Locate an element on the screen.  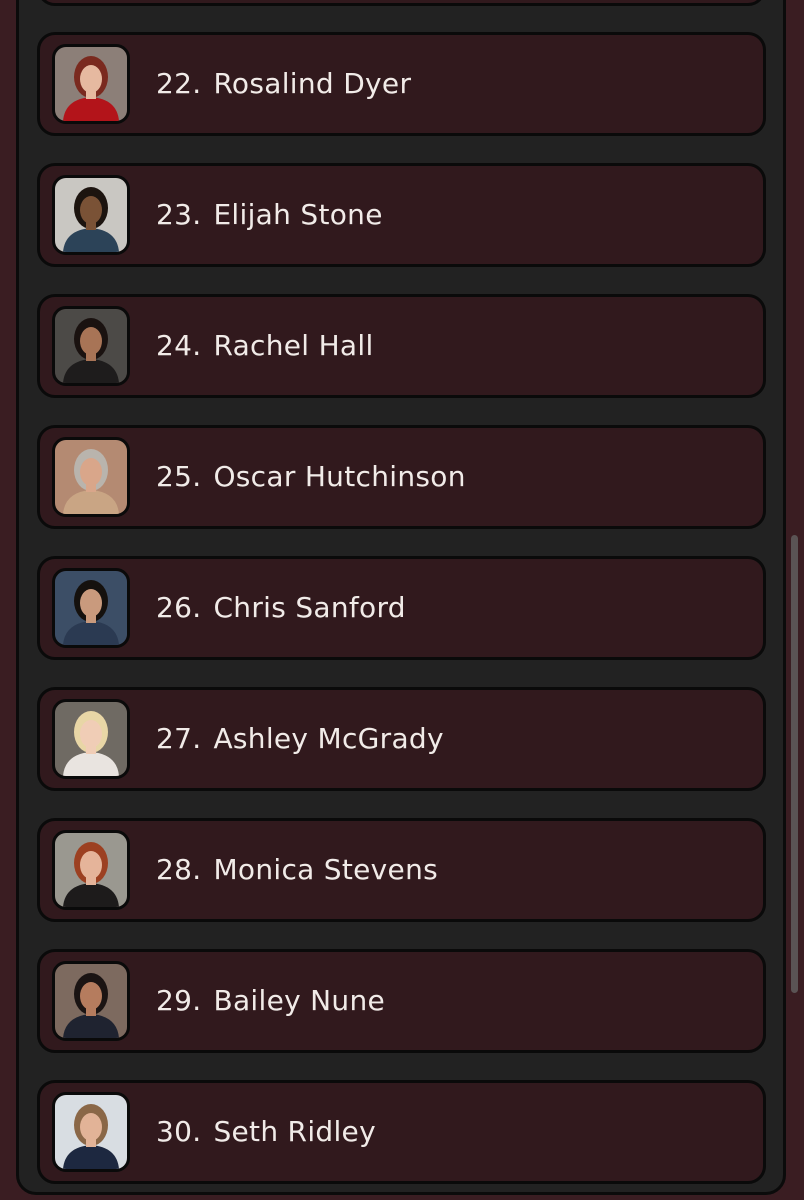
portrait-woman-auburn-icon is located at coordinates (91, 870).